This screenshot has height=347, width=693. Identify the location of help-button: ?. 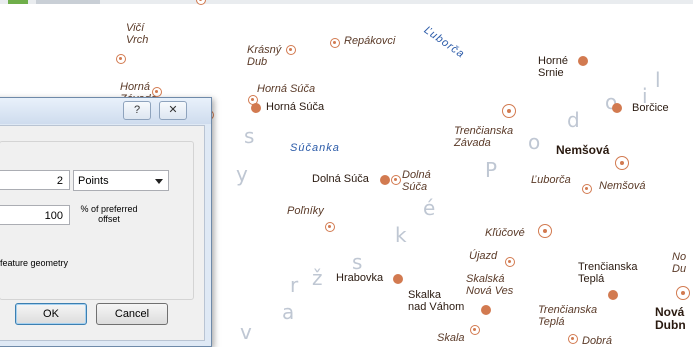
(137, 110).